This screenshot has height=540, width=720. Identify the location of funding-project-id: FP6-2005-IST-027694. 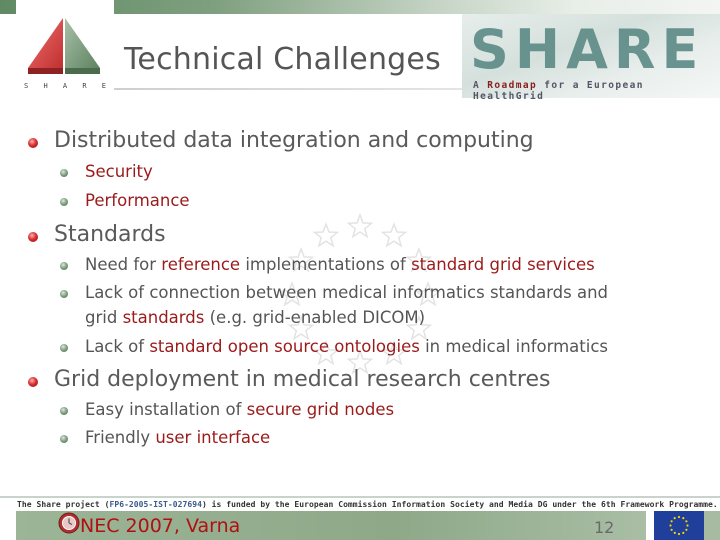
(155, 504).